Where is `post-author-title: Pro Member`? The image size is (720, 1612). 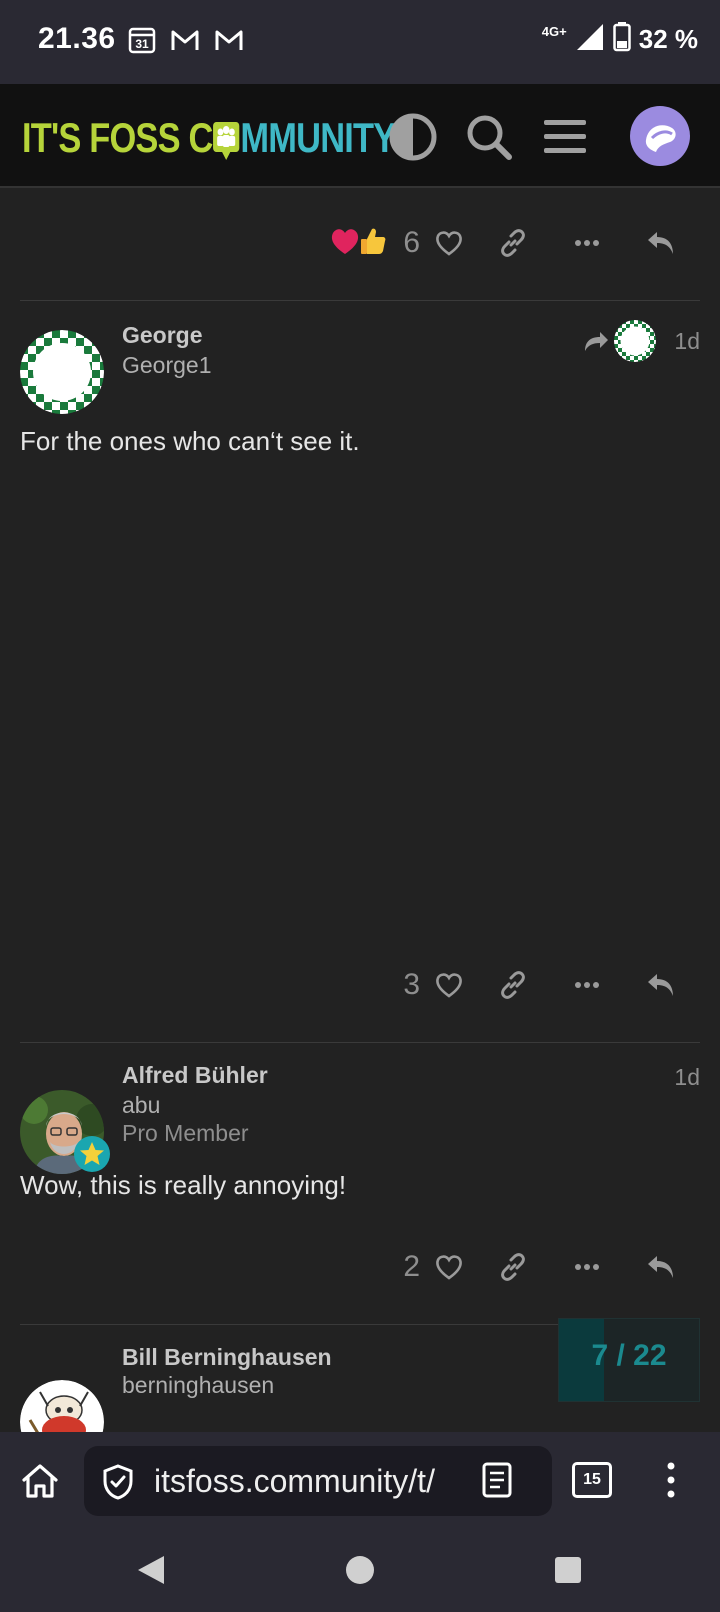
post-author-title: Pro Member is located at coordinates (185, 1133).